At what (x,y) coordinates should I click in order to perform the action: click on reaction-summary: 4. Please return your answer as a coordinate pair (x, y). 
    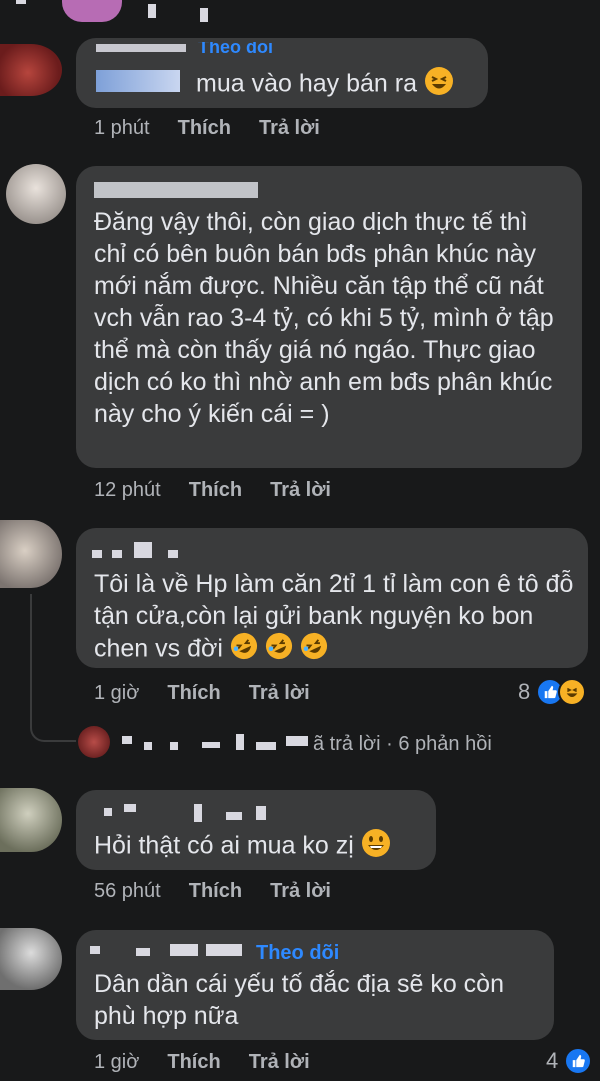
    Looking at the image, I should click on (569, 1061).